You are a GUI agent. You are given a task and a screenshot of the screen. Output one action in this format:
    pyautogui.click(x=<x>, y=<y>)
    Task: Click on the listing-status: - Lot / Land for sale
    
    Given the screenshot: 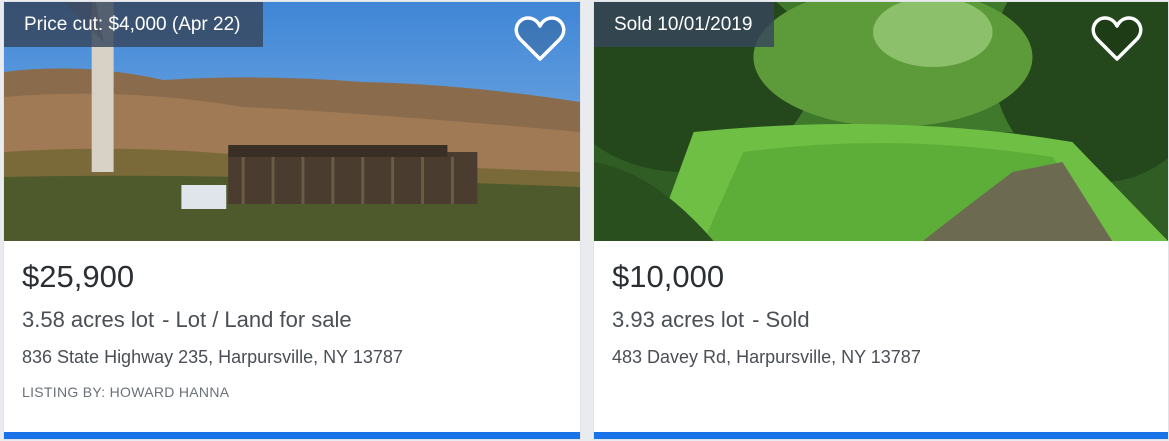 What is the action you would take?
    pyautogui.click(x=257, y=319)
    